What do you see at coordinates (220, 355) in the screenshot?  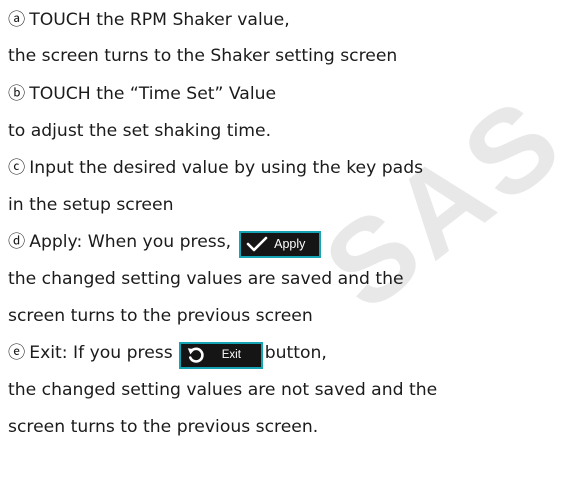 I see `exit-button: Exit` at bounding box center [220, 355].